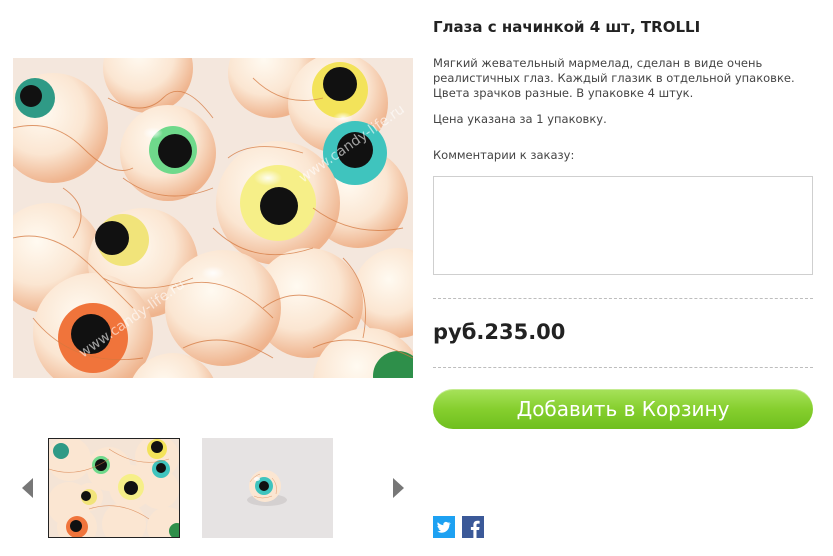 The image size is (833, 556). I want to click on product-title: Глаза с начинкой 4 шт, TROLLI, so click(567, 27).